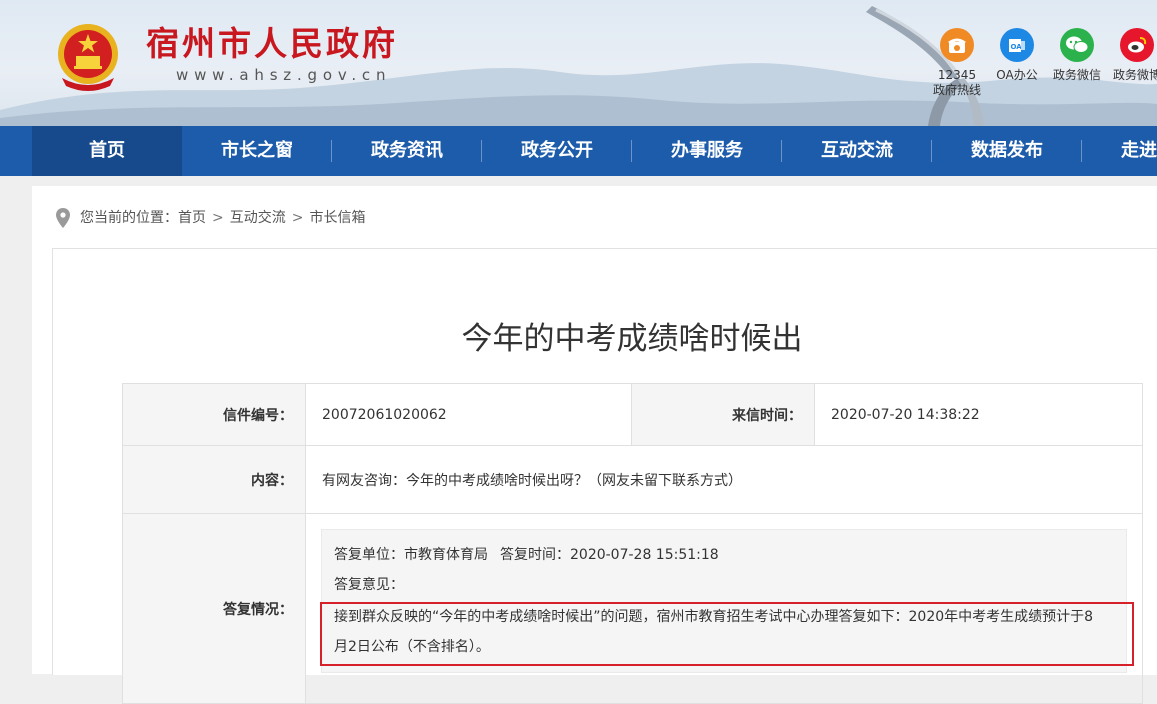 The image size is (1157, 704). Describe the element at coordinates (214, 608) in the screenshot. I see `letter-reply-label: 答复情况：` at that location.